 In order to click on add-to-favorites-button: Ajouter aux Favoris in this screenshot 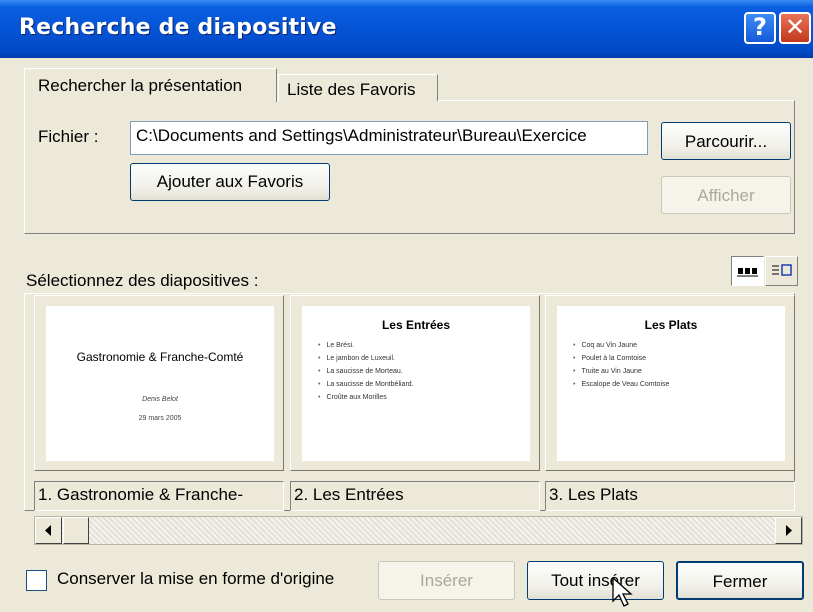, I will do `click(230, 182)`.